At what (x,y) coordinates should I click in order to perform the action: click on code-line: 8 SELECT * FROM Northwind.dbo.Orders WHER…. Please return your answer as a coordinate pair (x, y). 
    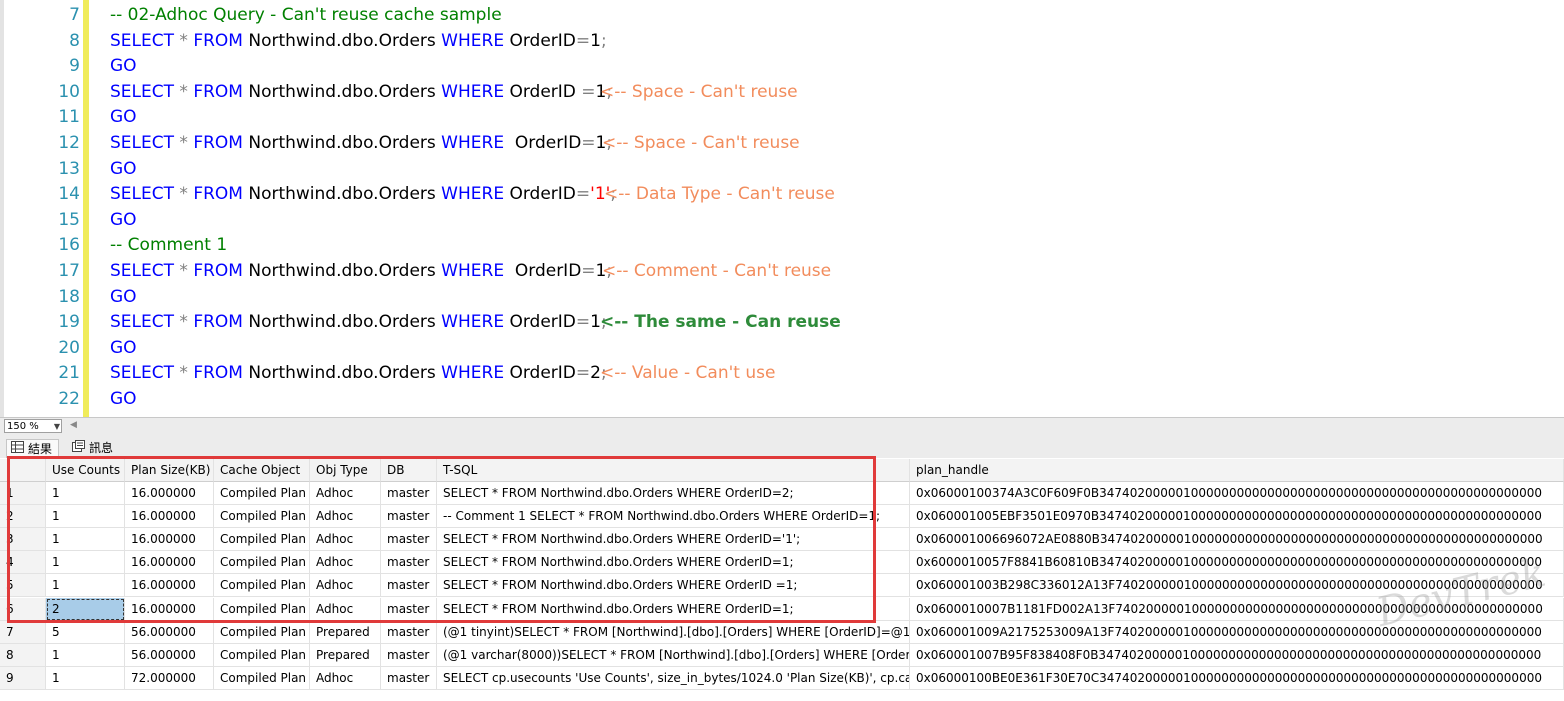
    Looking at the image, I should click on (782, 41).